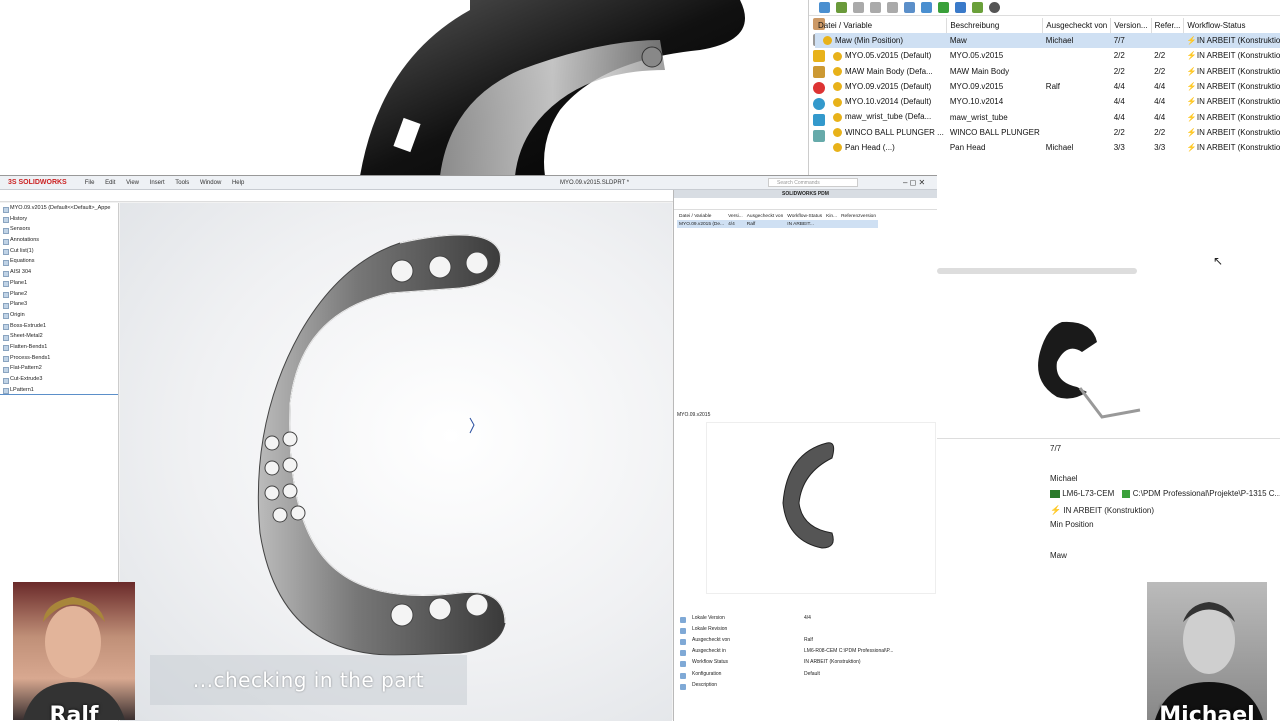 Image resolution: width=1280 pixels, height=723 pixels. Describe the element at coordinates (995, 25) in the screenshot. I see `col-description: Beschreibung` at that location.